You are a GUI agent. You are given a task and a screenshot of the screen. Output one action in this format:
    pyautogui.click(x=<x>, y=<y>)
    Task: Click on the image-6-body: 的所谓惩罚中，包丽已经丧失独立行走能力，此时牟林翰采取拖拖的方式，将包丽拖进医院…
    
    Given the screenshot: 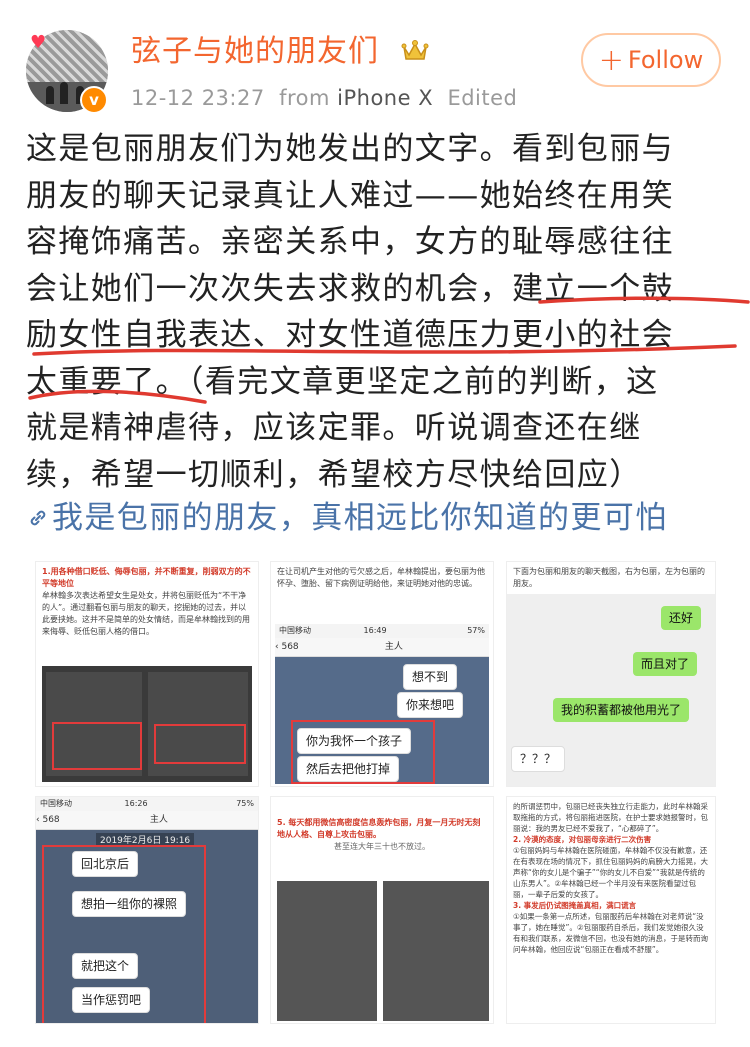 What is the action you would take?
    pyautogui.click(x=610, y=817)
    